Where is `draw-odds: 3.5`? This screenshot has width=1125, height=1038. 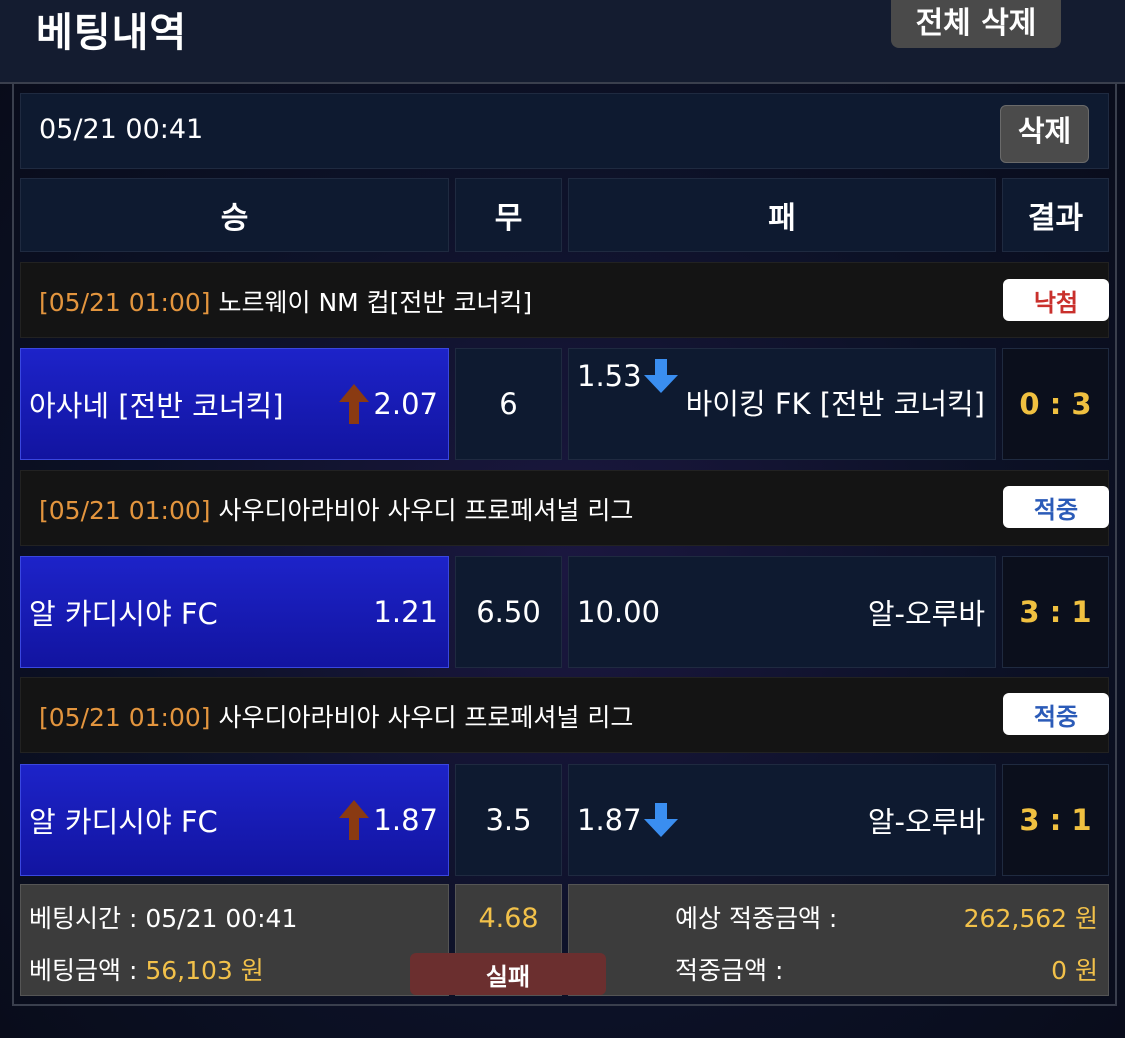 draw-odds: 3.5 is located at coordinates (508, 820).